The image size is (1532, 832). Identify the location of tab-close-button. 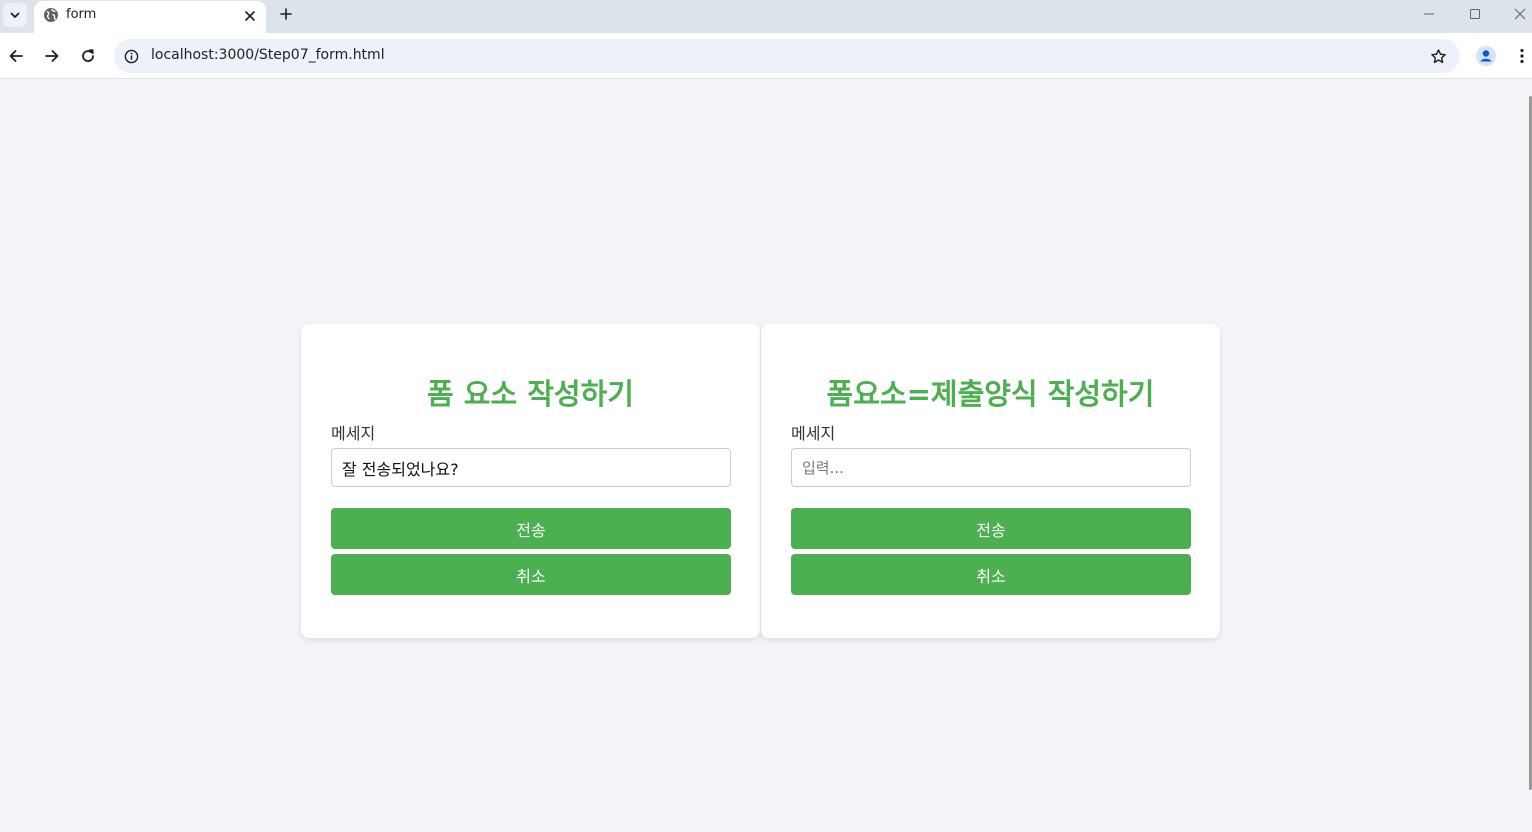
(250, 16).